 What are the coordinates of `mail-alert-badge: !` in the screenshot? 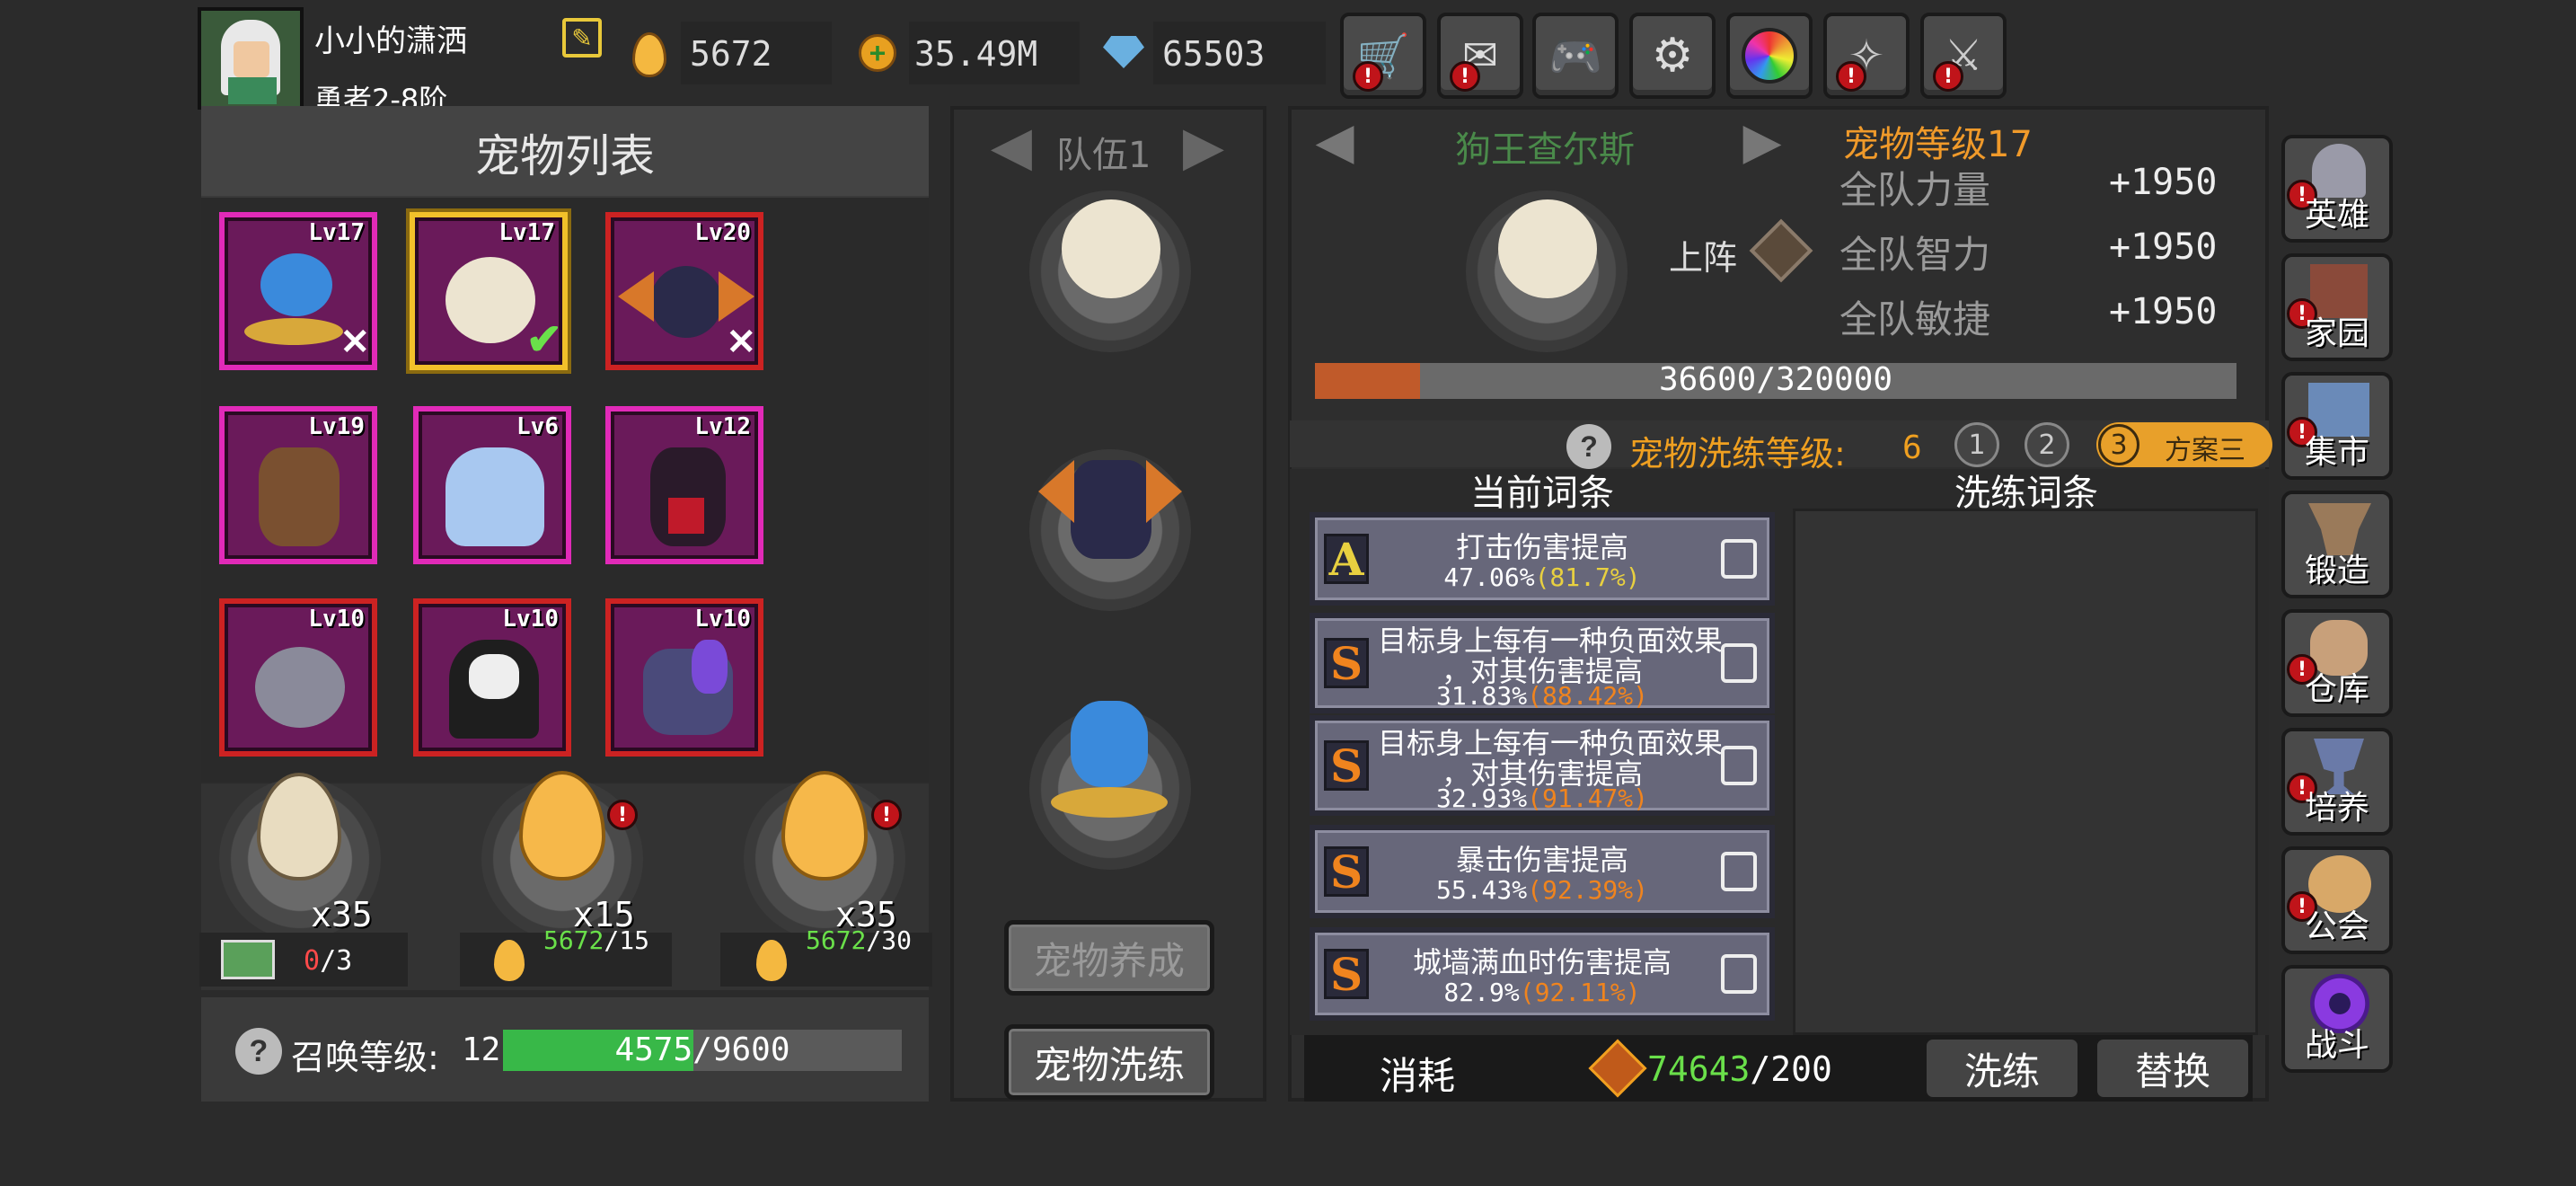 It's located at (1465, 76).